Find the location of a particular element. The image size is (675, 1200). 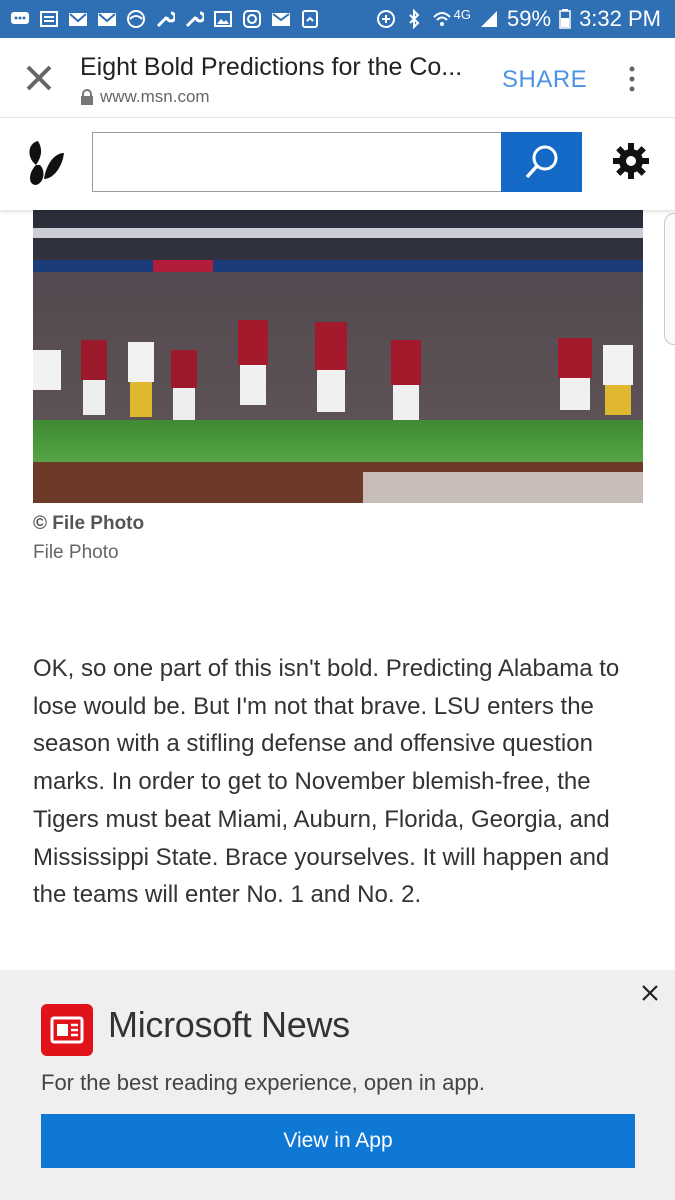

side-panel-handle is located at coordinates (669, 279).